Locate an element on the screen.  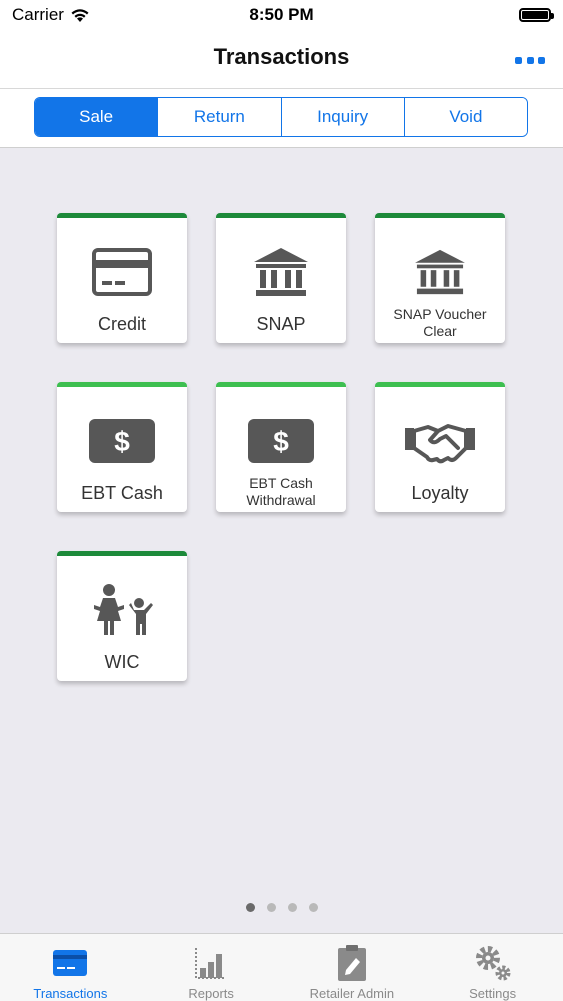
tab-settings: Settings is located at coordinates (492, 967).